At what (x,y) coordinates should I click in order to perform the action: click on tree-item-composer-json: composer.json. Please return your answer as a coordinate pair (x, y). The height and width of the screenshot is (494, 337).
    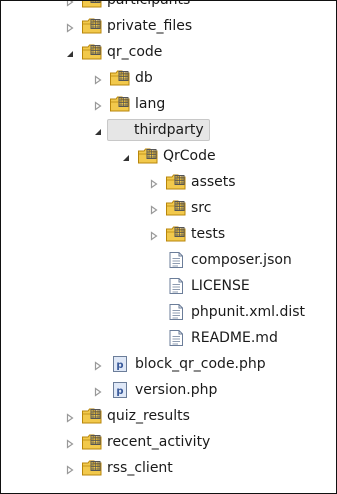
    Looking at the image, I should click on (168, 260).